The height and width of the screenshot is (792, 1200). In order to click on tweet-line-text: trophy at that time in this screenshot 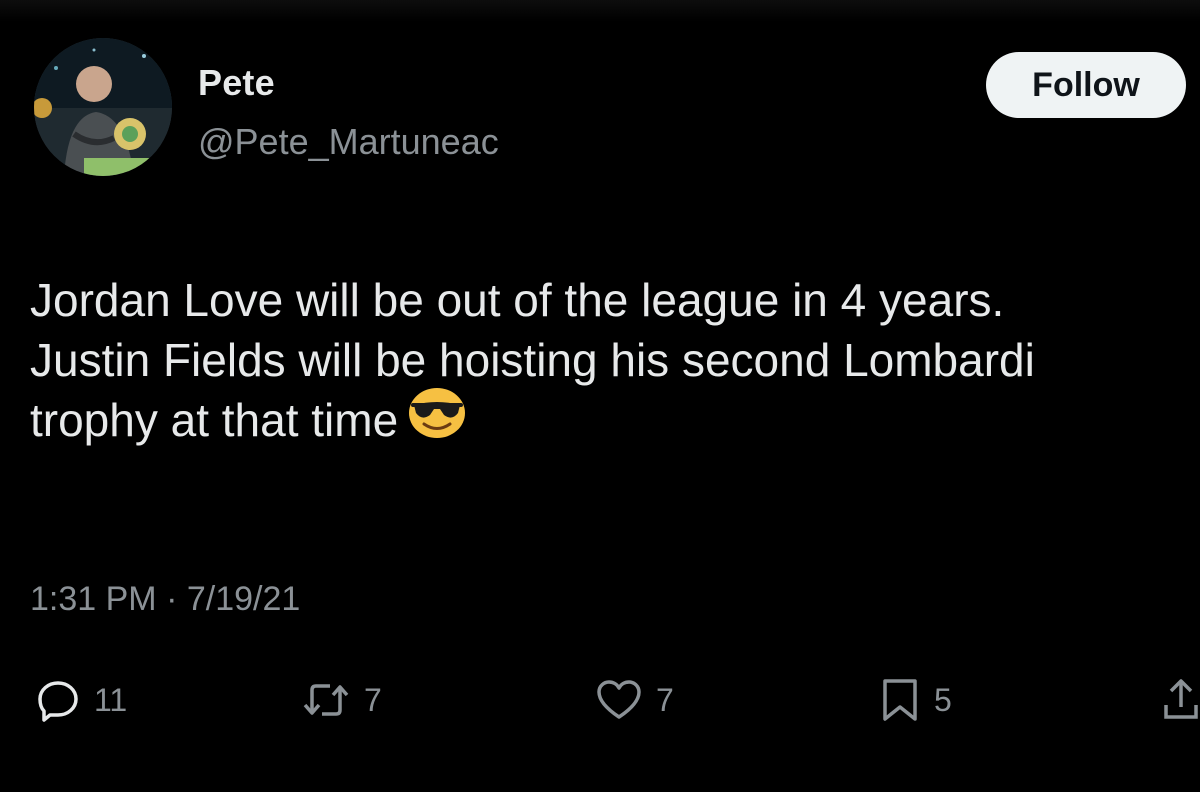, I will do `click(214, 420)`.